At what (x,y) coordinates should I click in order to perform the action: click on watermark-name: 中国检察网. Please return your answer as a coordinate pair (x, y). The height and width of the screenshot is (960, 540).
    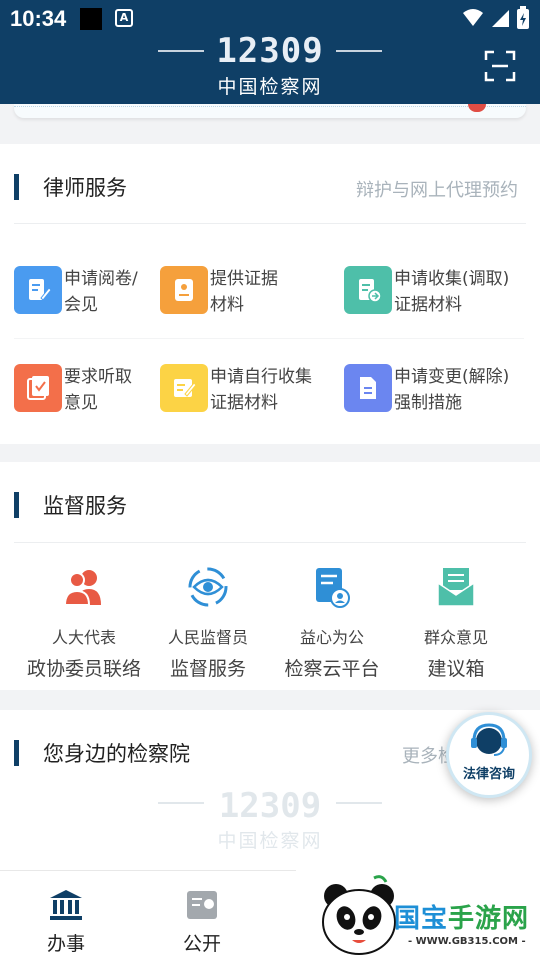
    Looking at the image, I should click on (270, 841).